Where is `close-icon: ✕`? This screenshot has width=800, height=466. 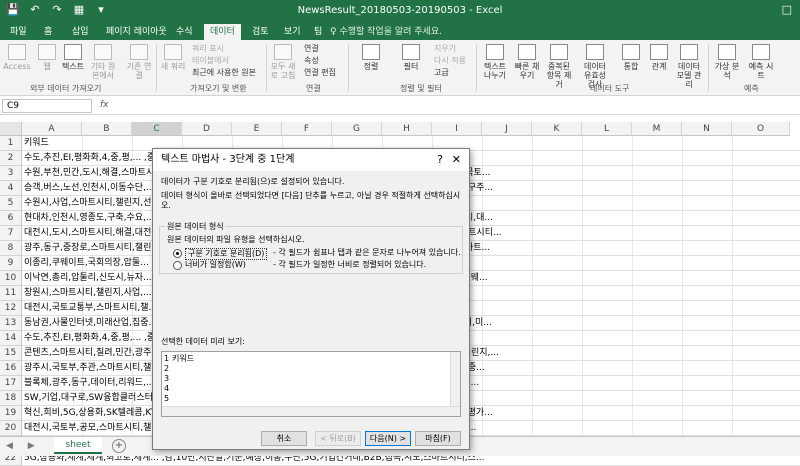 close-icon: ✕ is located at coordinates (456, 160).